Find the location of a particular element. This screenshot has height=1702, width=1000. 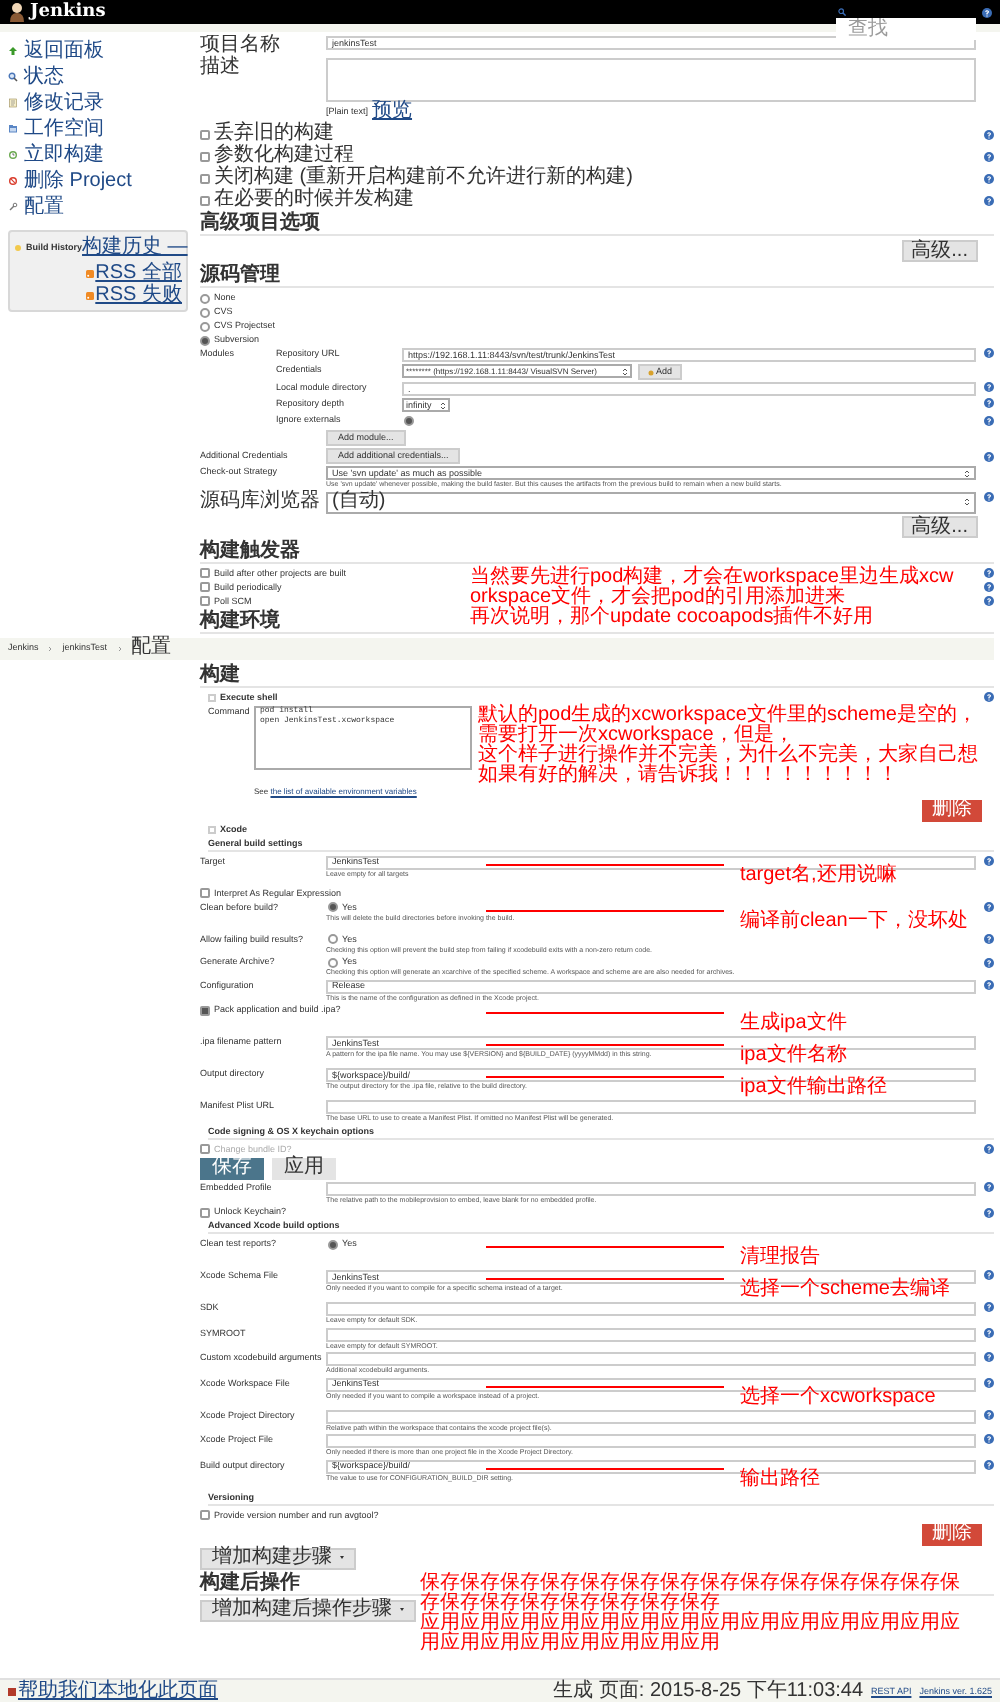

sidebar-link: 工作空间 is located at coordinates (98, 129).